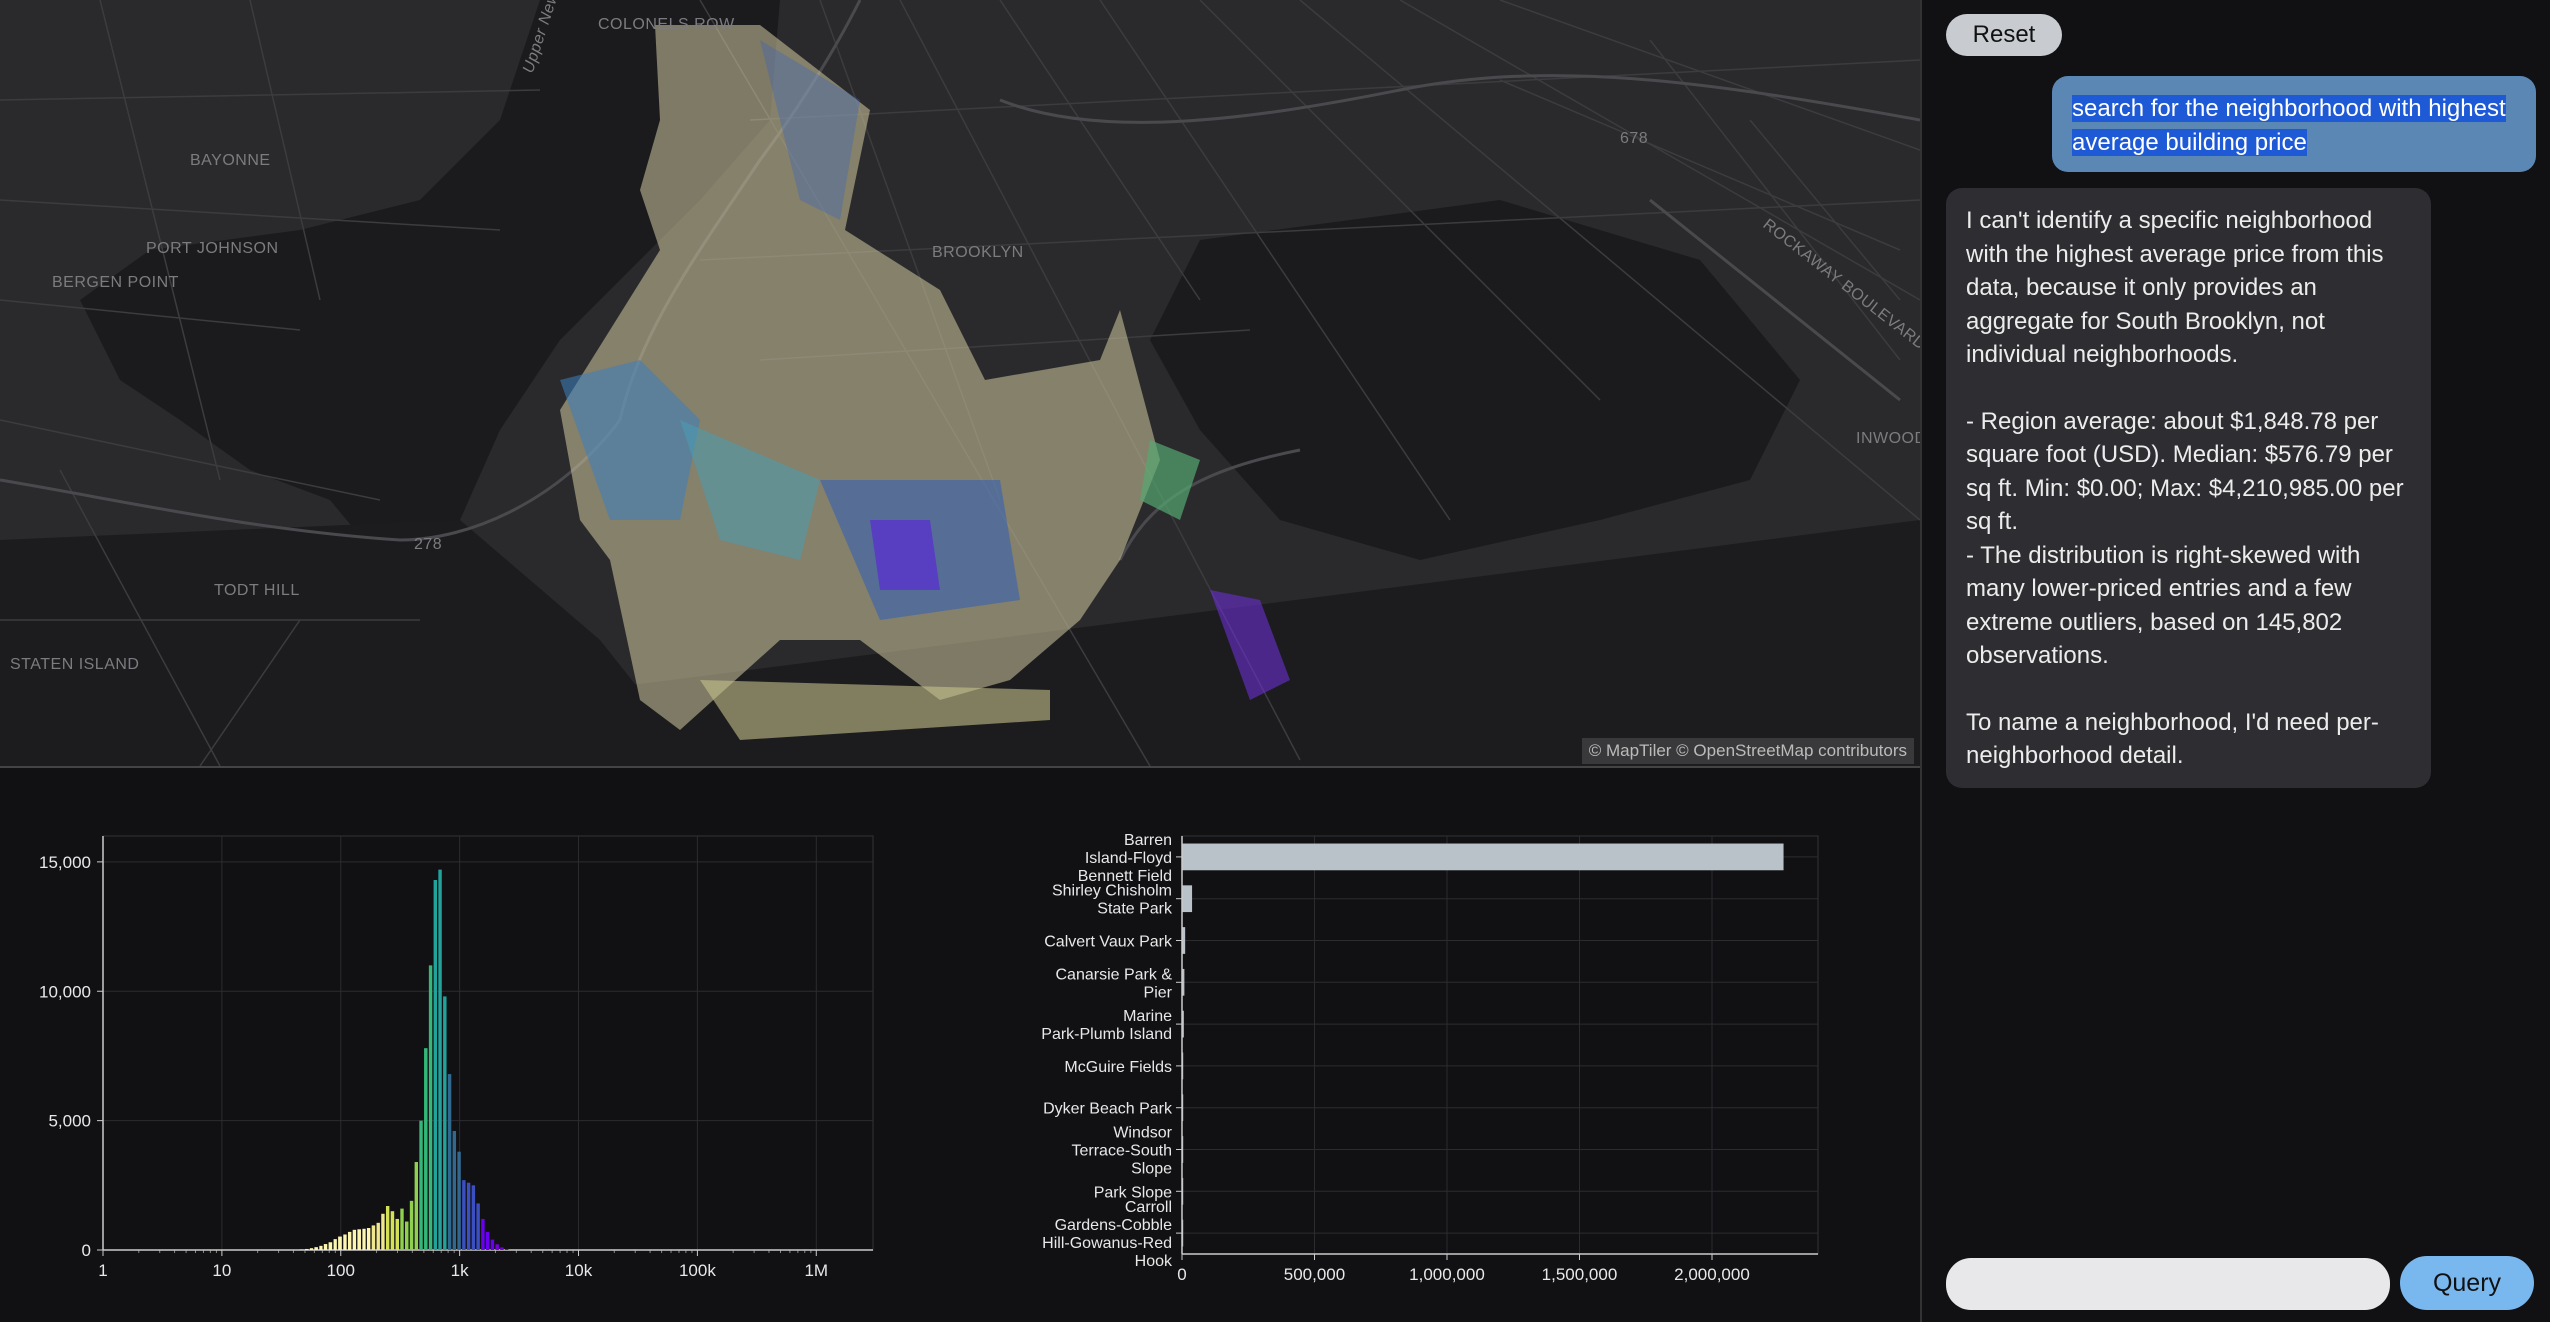  I want to click on x-tick-label: 10k, so click(579, 1270).